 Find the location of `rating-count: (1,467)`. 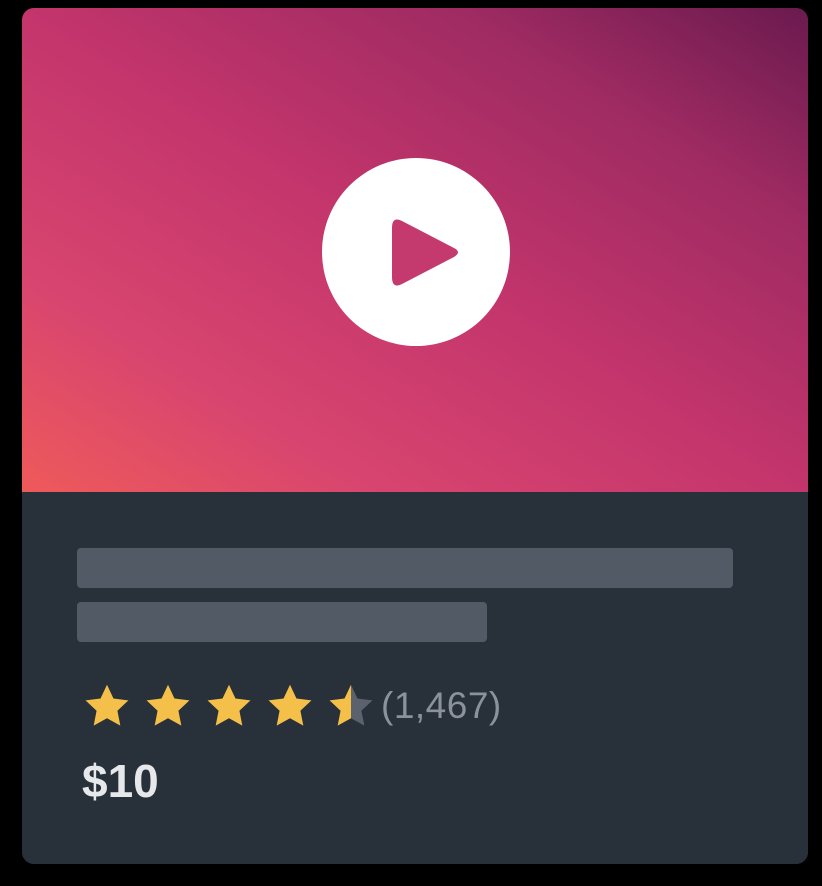

rating-count: (1,467) is located at coordinates (441, 705).